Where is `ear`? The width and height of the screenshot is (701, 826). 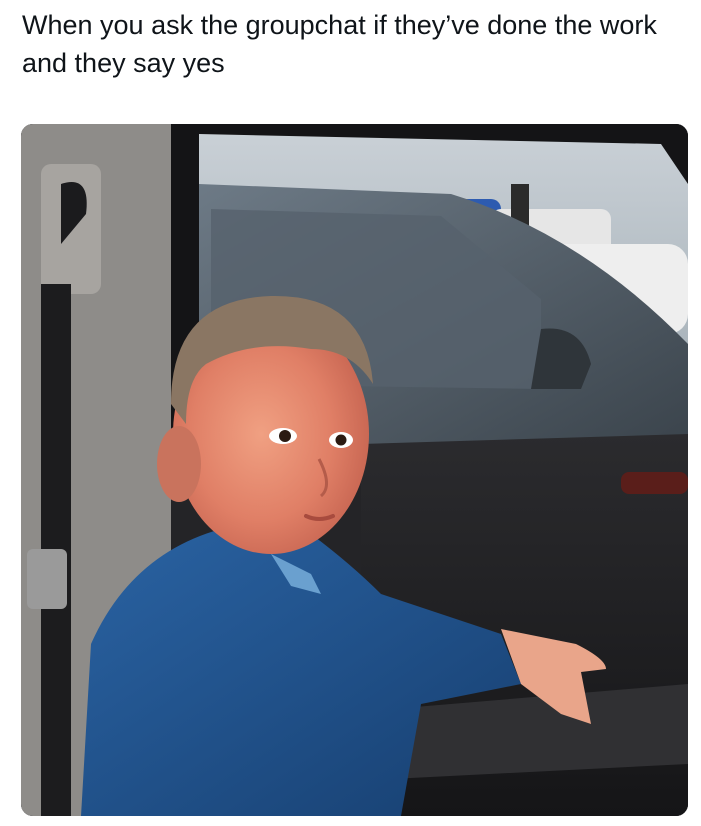 ear is located at coordinates (179, 464).